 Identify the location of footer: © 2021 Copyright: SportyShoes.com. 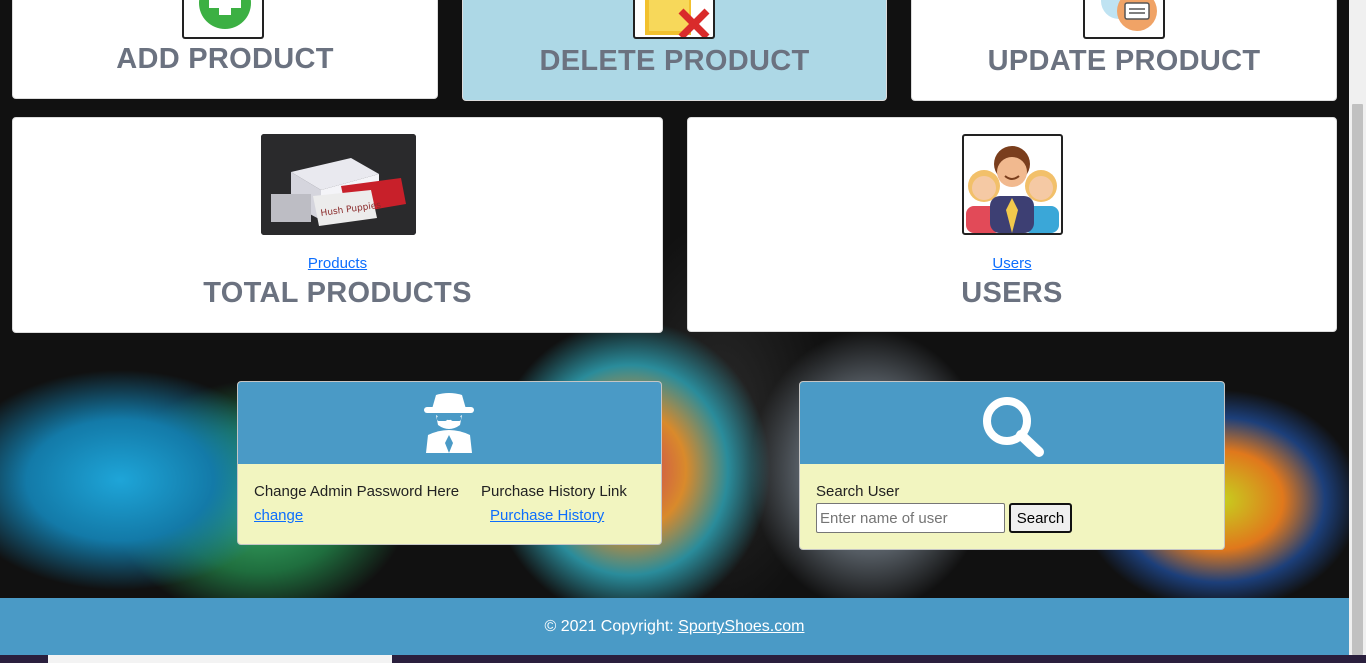
(674, 626).